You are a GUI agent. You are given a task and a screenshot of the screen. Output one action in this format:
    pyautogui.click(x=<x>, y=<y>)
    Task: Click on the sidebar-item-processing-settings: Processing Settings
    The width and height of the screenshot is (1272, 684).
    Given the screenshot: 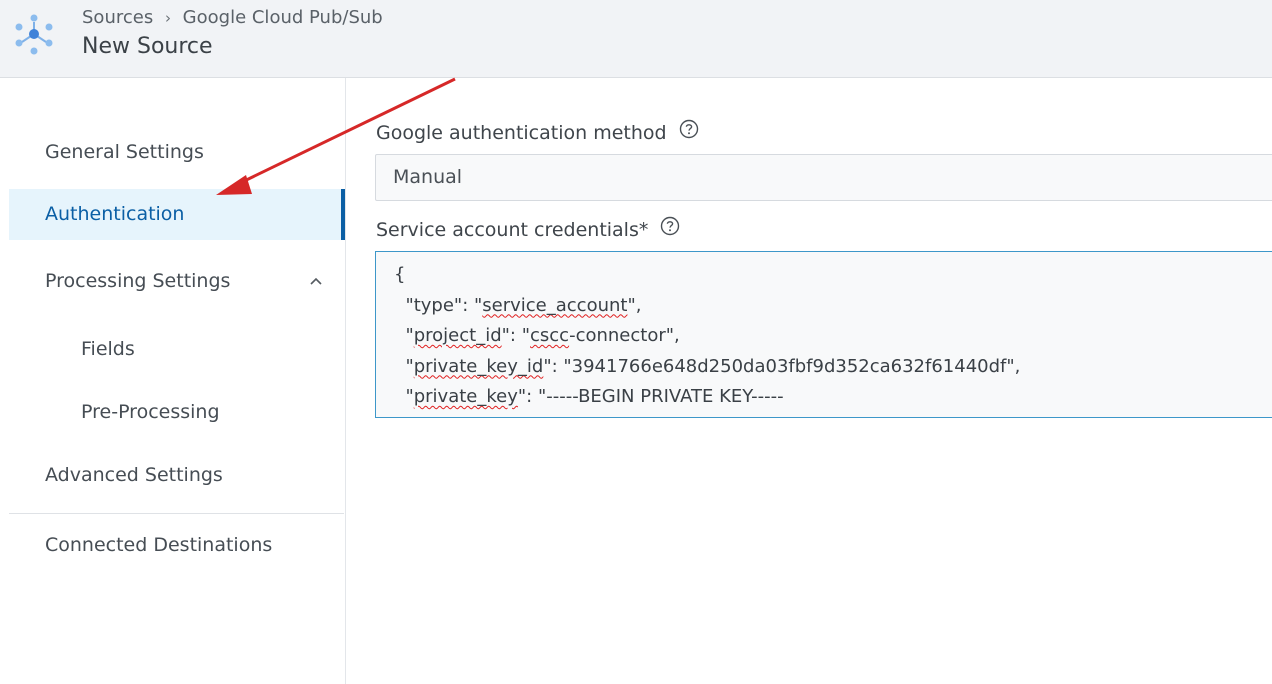 What is the action you would take?
    pyautogui.click(x=177, y=281)
    